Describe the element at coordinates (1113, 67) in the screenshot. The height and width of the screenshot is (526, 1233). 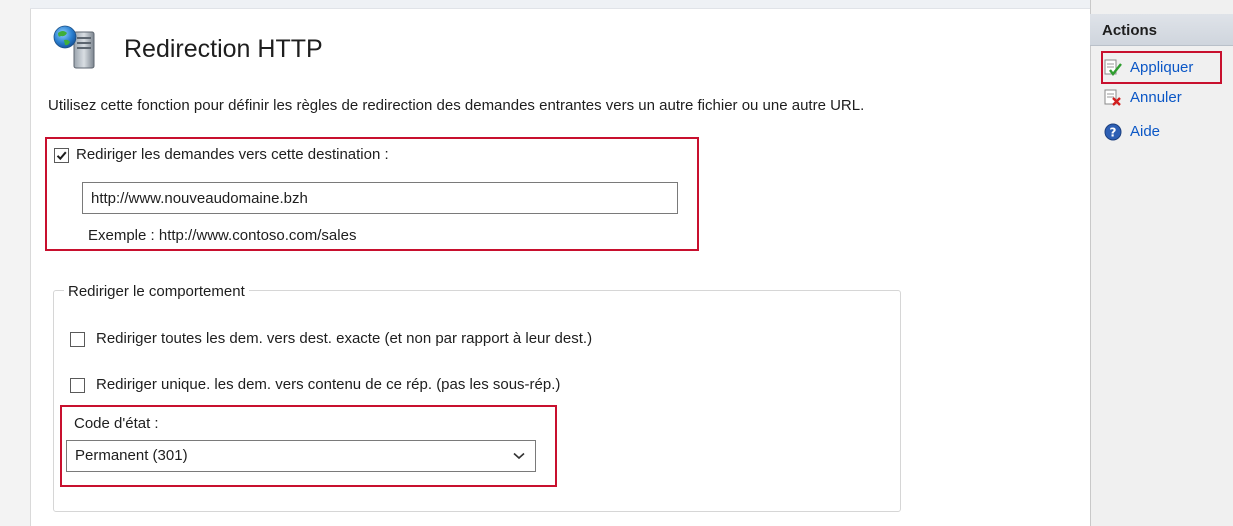
I see `apply-icon` at that location.